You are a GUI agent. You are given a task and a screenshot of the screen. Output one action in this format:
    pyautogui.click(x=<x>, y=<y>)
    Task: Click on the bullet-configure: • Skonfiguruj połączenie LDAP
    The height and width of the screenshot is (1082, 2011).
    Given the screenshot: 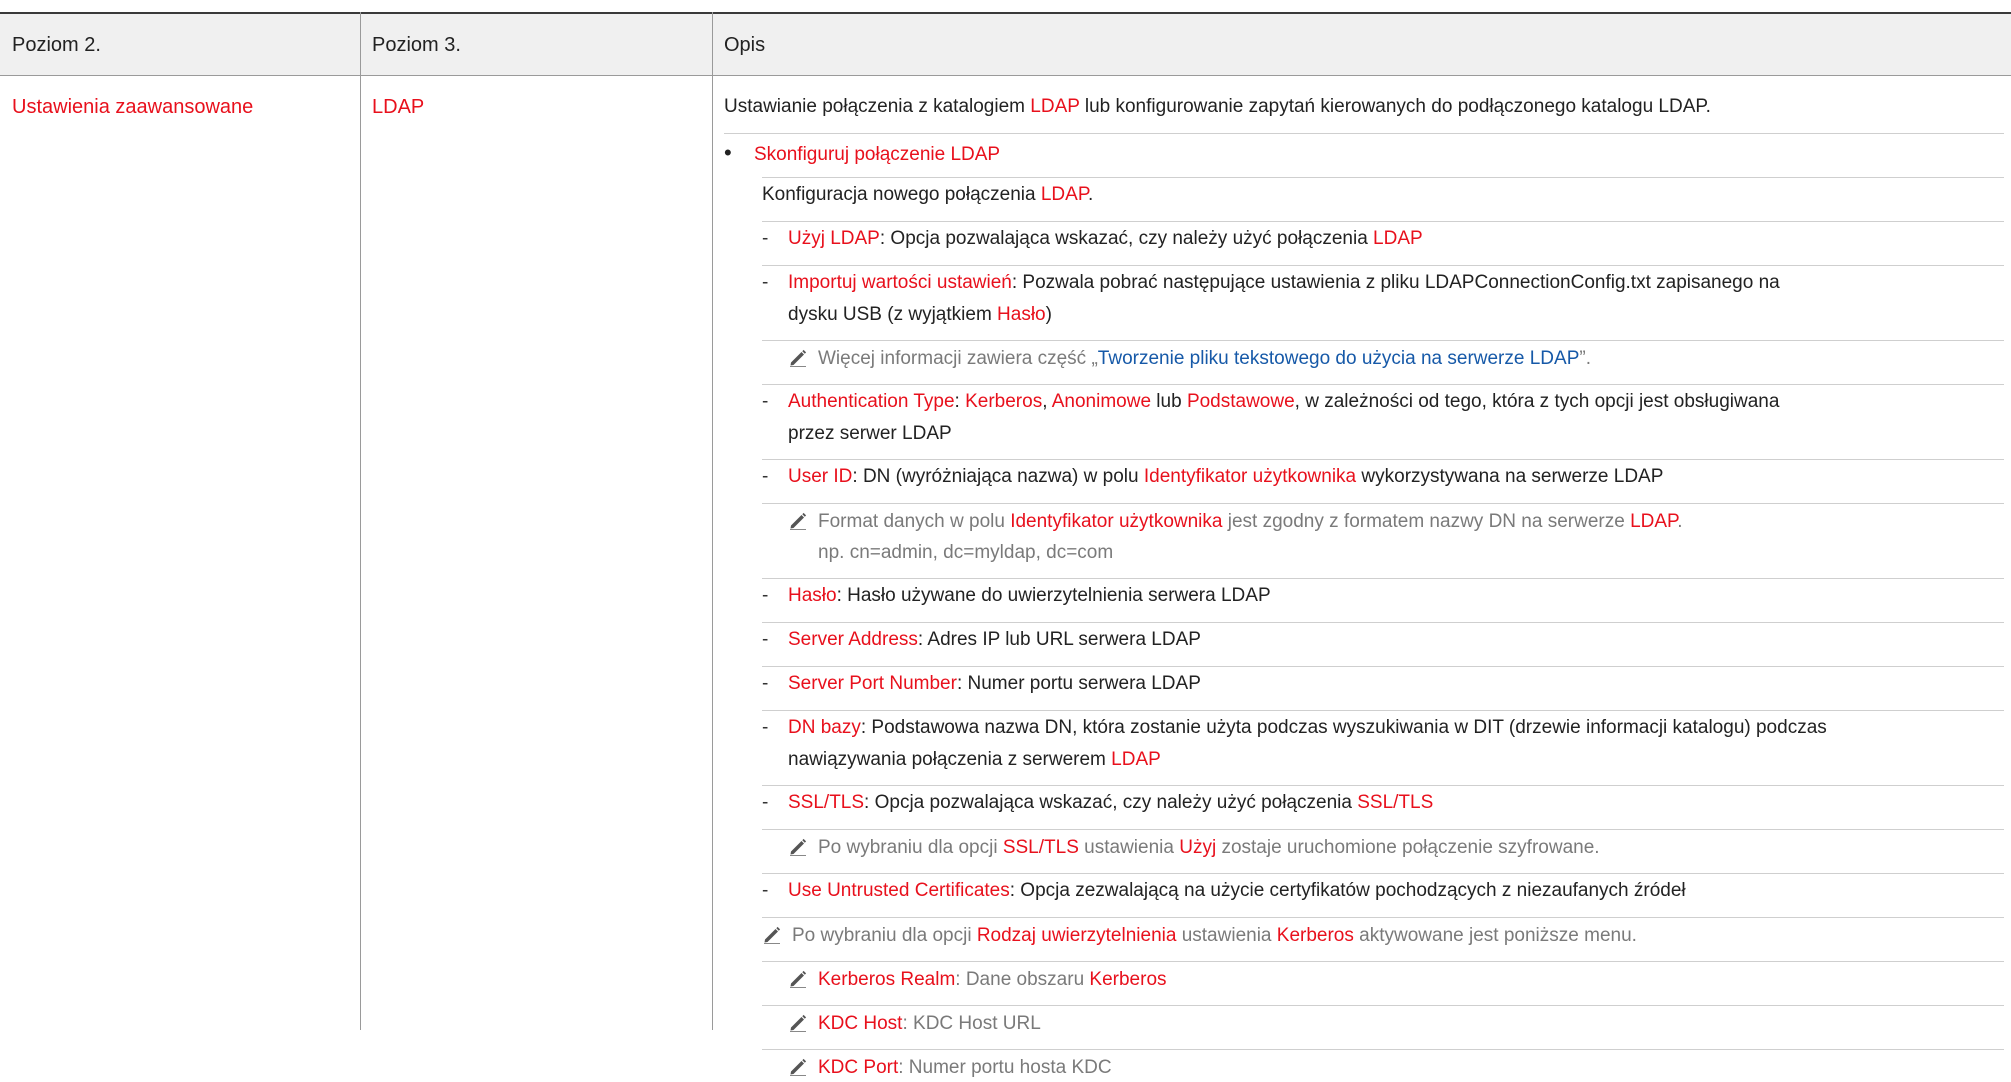 What is the action you would take?
    pyautogui.click(x=862, y=152)
    